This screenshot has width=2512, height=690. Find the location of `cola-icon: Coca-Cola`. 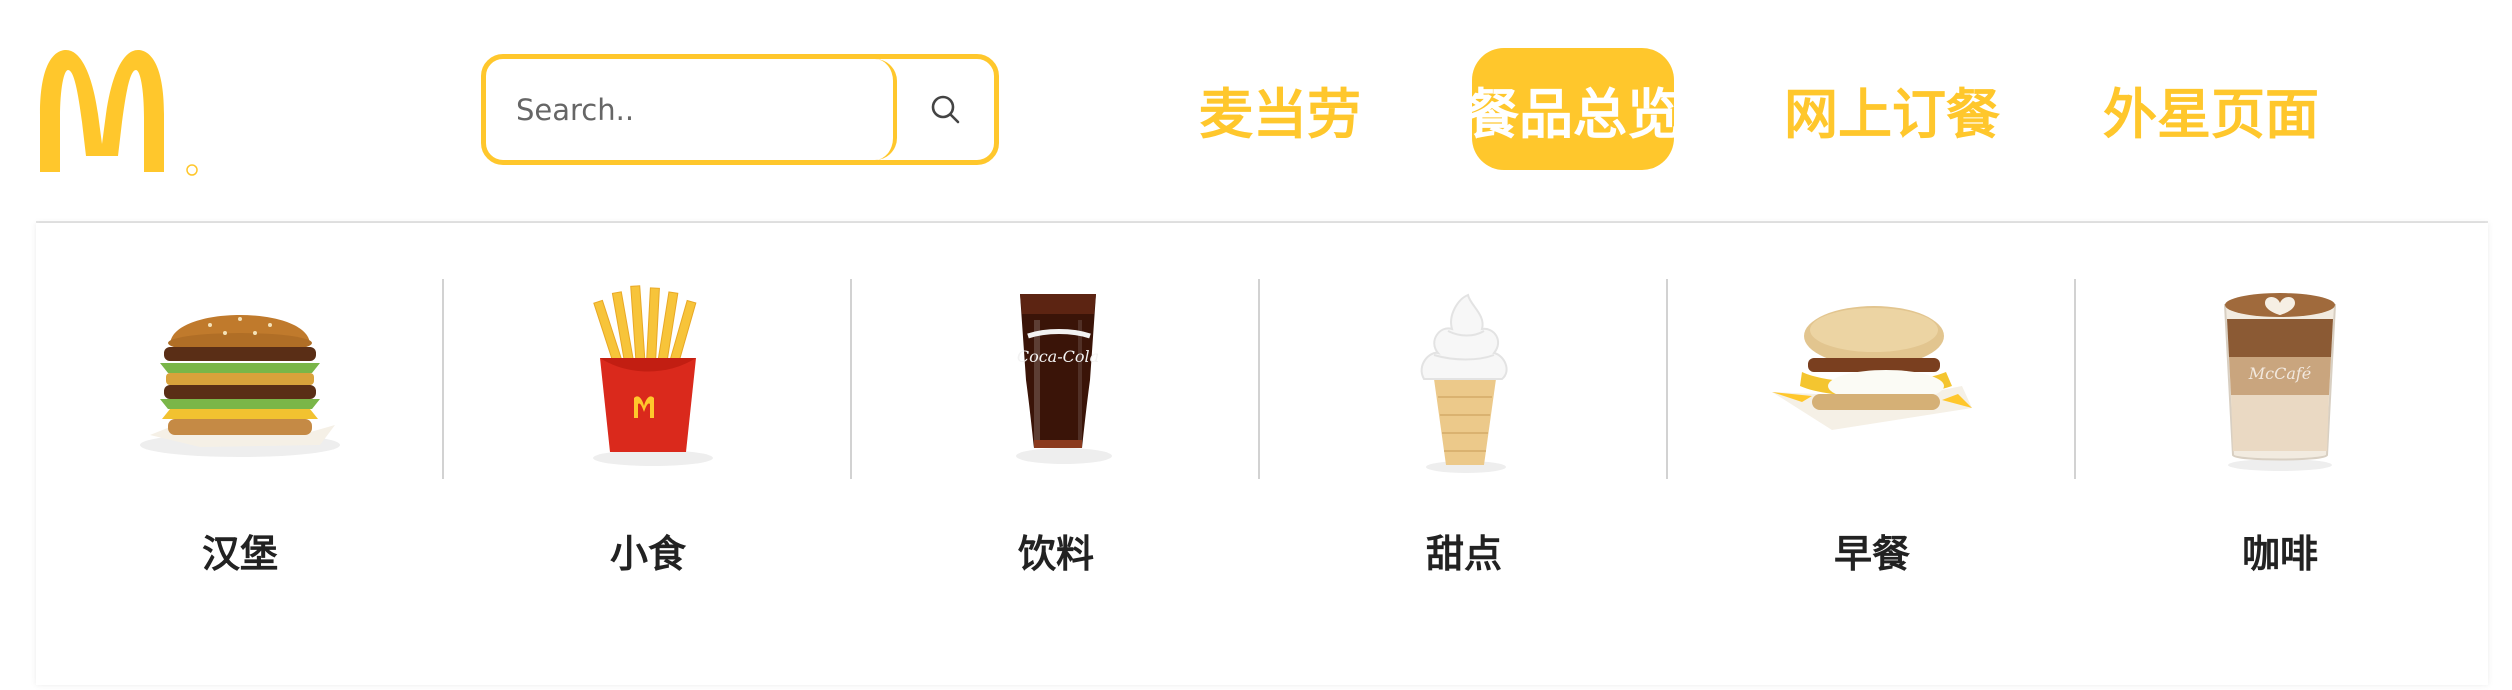

cola-icon: Coca-Cola is located at coordinates (1056, 375).